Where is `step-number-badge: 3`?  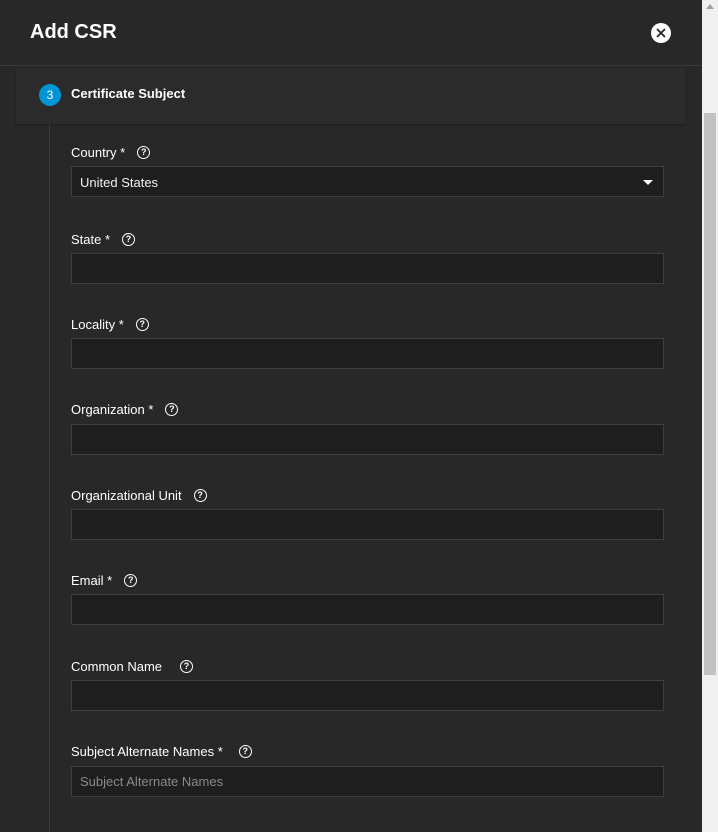
step-number-badge: 3 is located at coordinates (50, 95).